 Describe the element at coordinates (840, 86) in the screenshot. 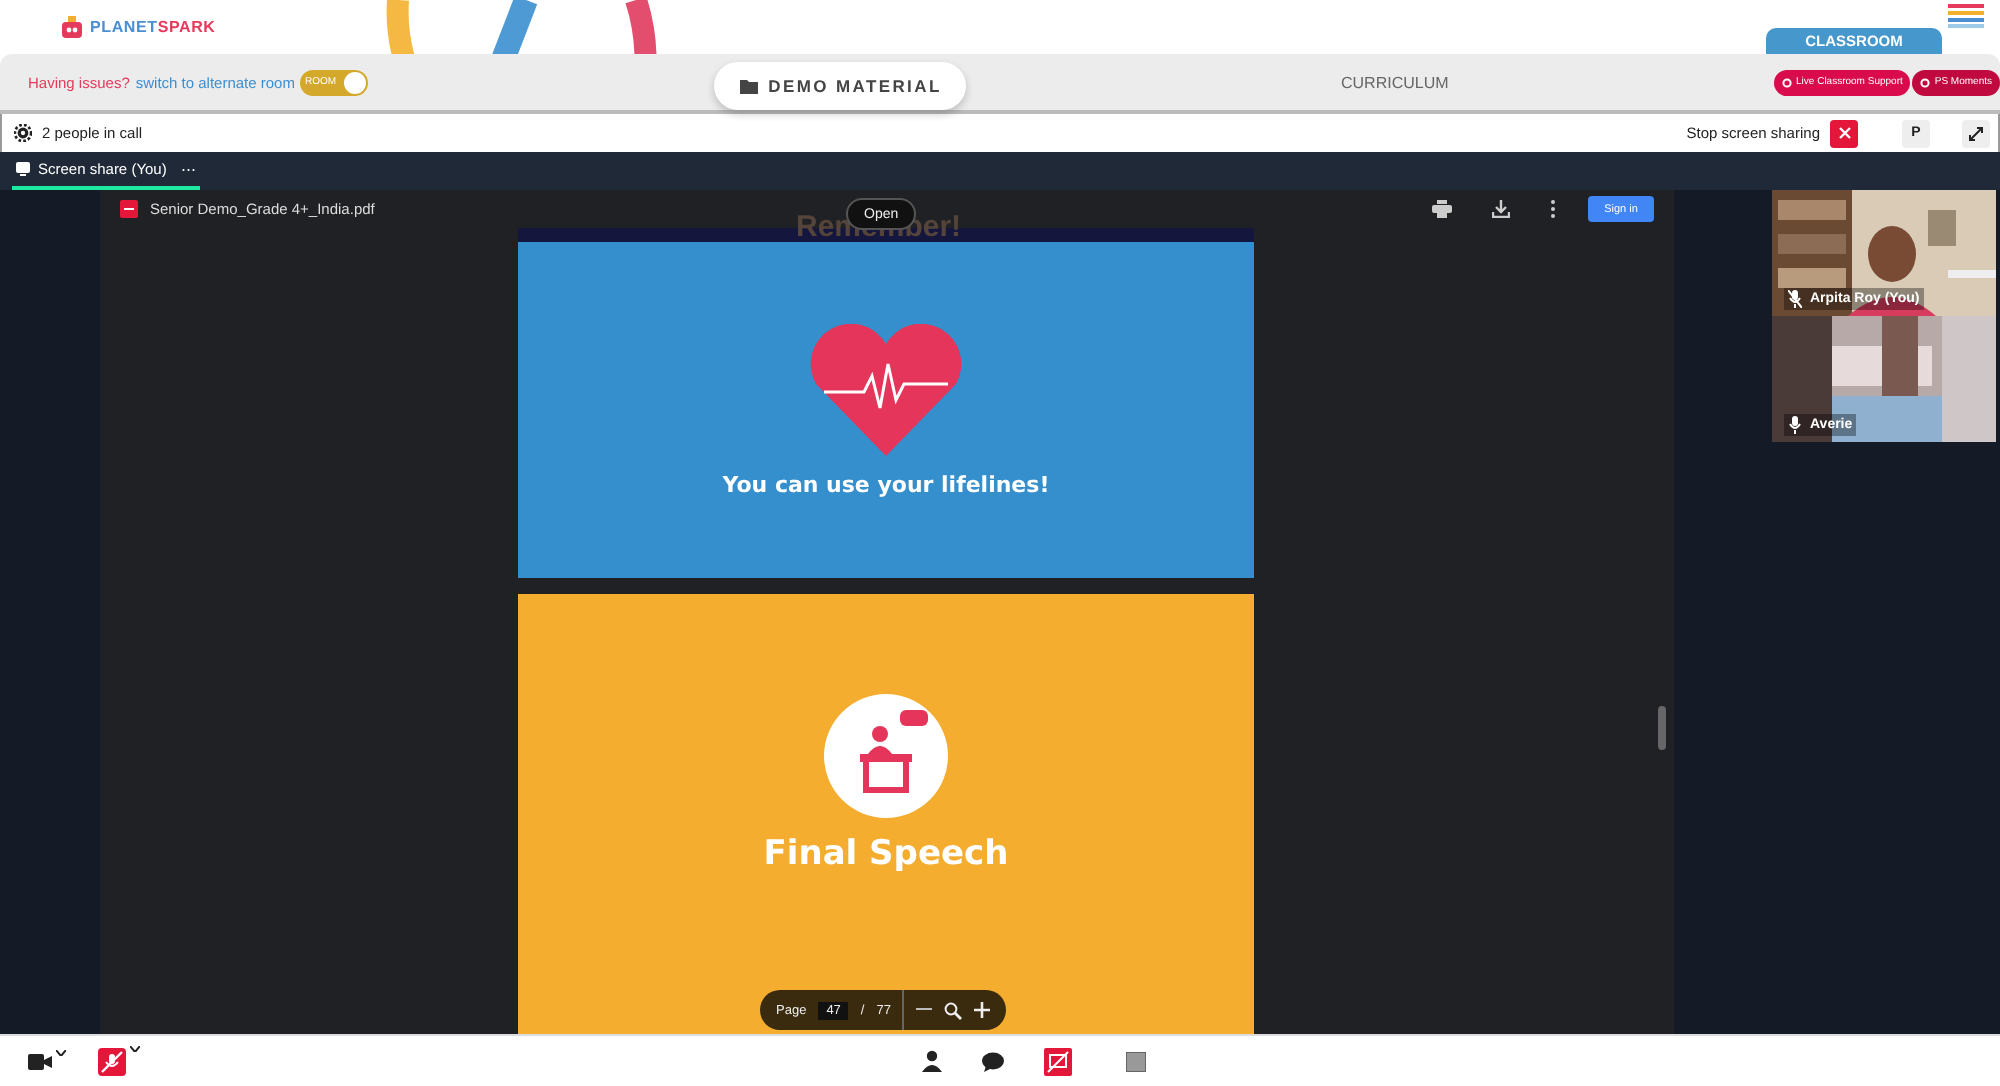

I see `demo-material-button: DEMO MATERIAL` at that location.